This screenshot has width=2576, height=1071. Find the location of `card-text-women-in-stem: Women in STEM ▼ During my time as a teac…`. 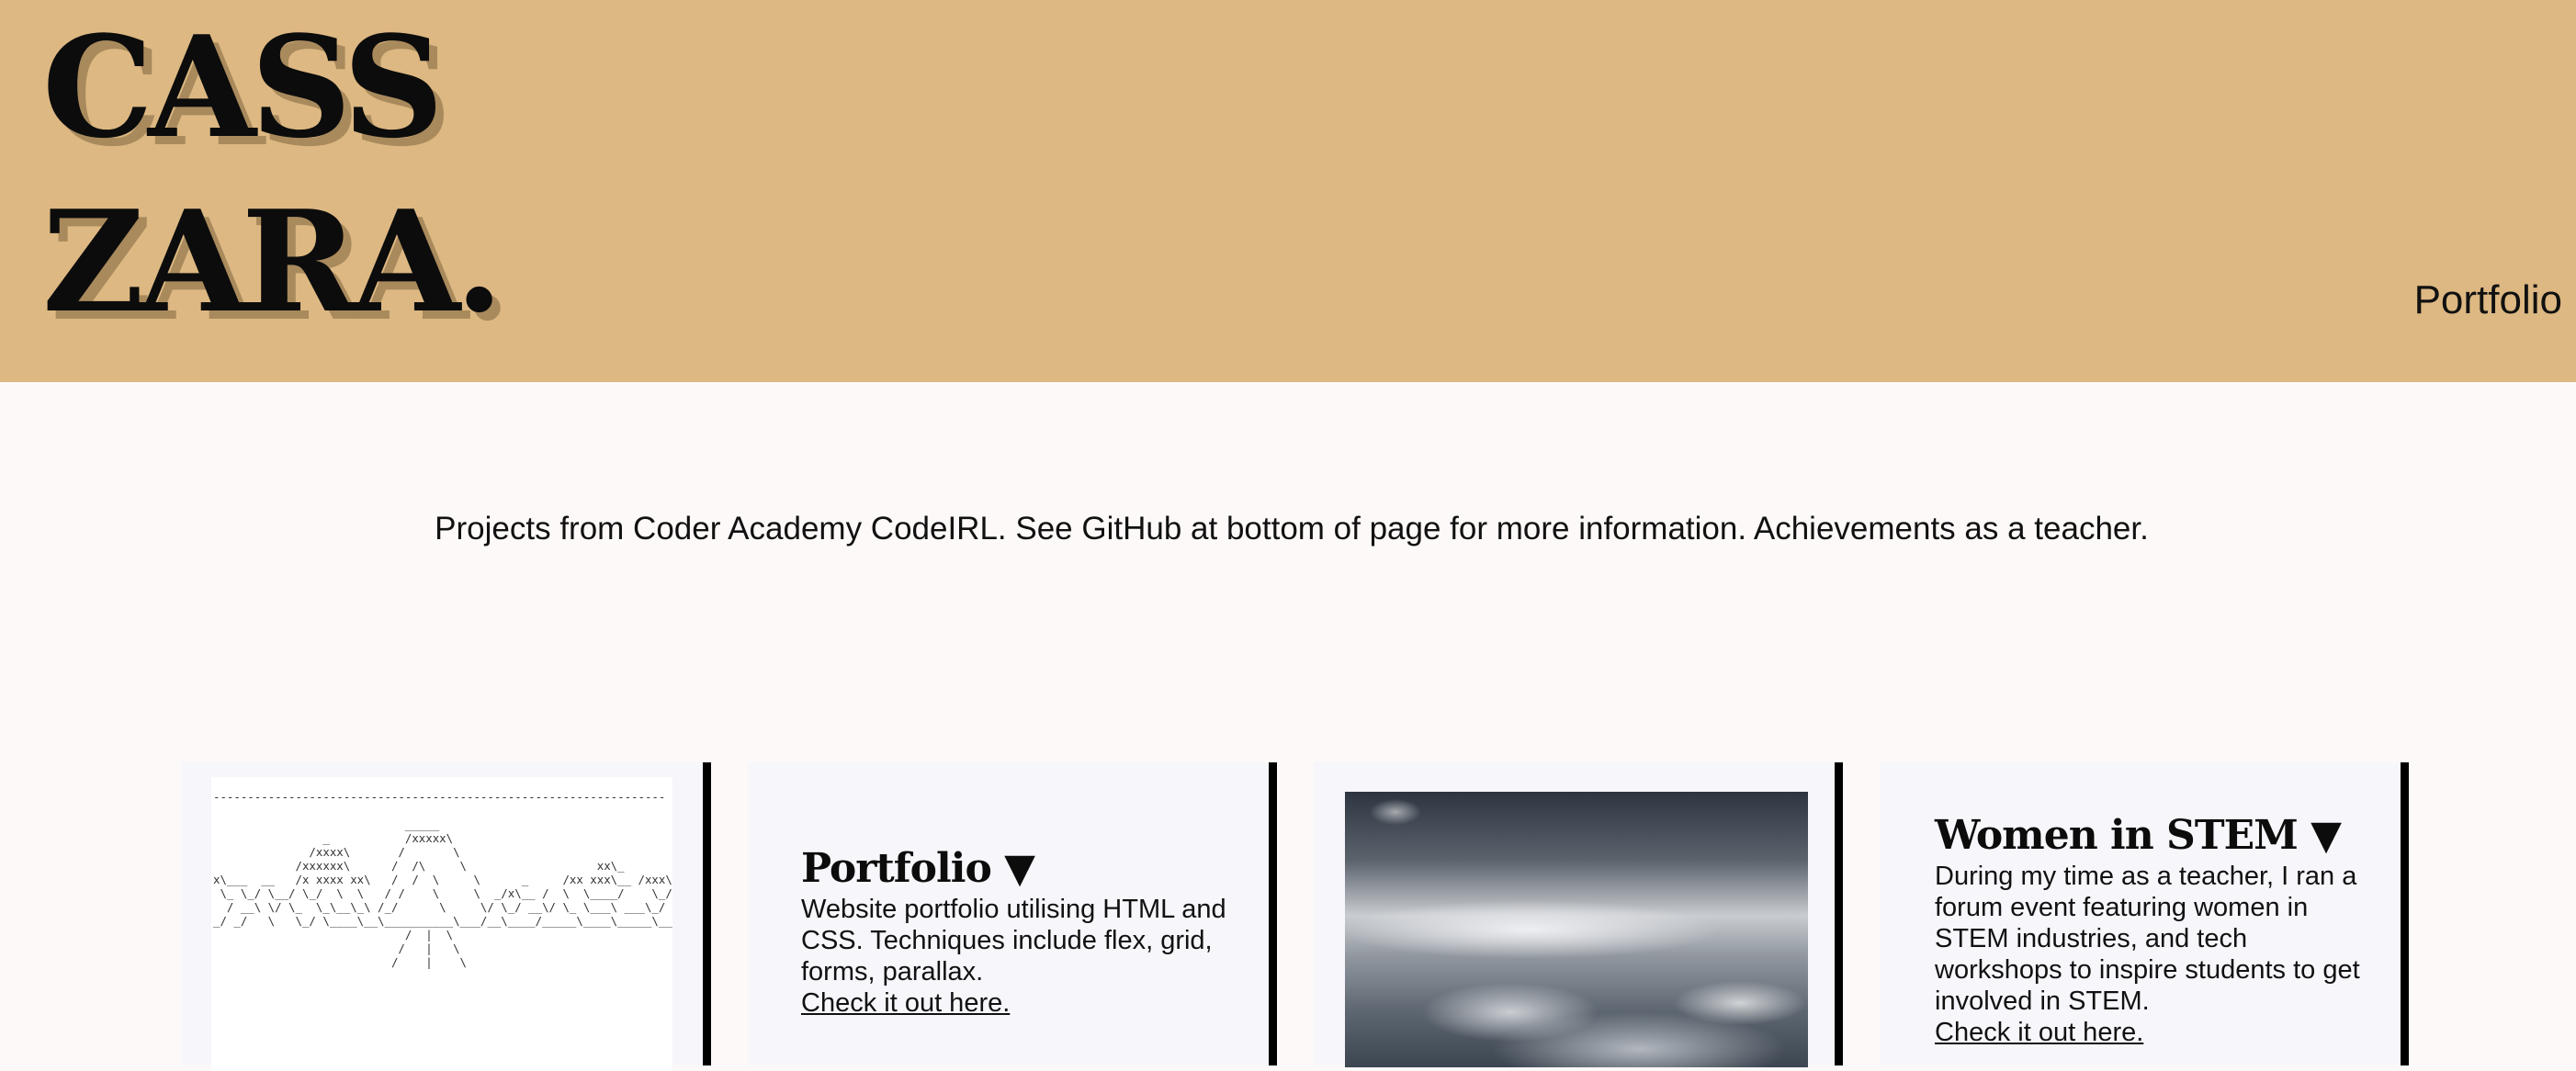

card-text-women-in-stem: Women in STEM ▼ During my time as a teac… is located at coordinates (2151, 930).